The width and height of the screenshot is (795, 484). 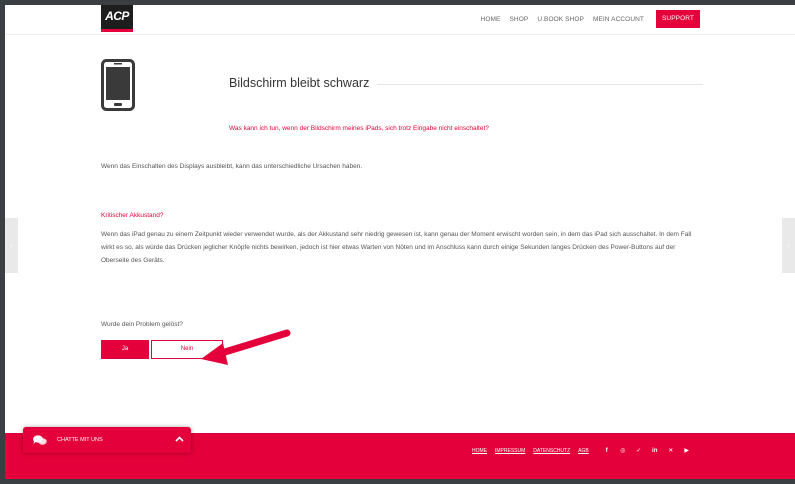 I want to click on twitter-icon: ✓, so click(x=639, y=450).